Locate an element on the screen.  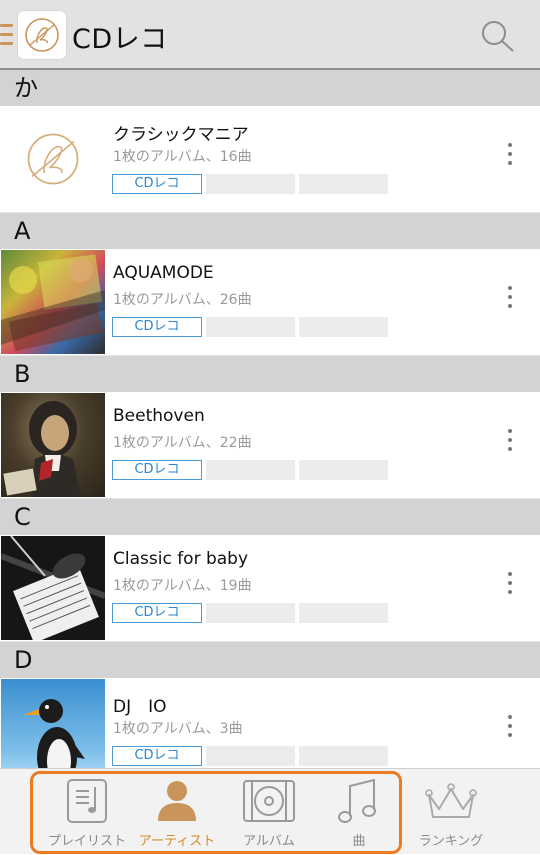
section-header: D is located at coordinates (270, 660).